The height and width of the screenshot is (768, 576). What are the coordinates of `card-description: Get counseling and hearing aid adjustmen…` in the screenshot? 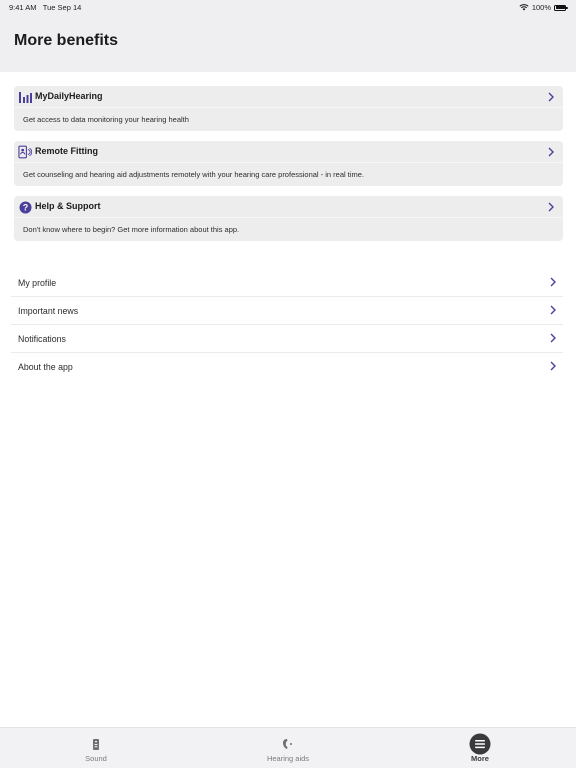 It's located at (194, 174).